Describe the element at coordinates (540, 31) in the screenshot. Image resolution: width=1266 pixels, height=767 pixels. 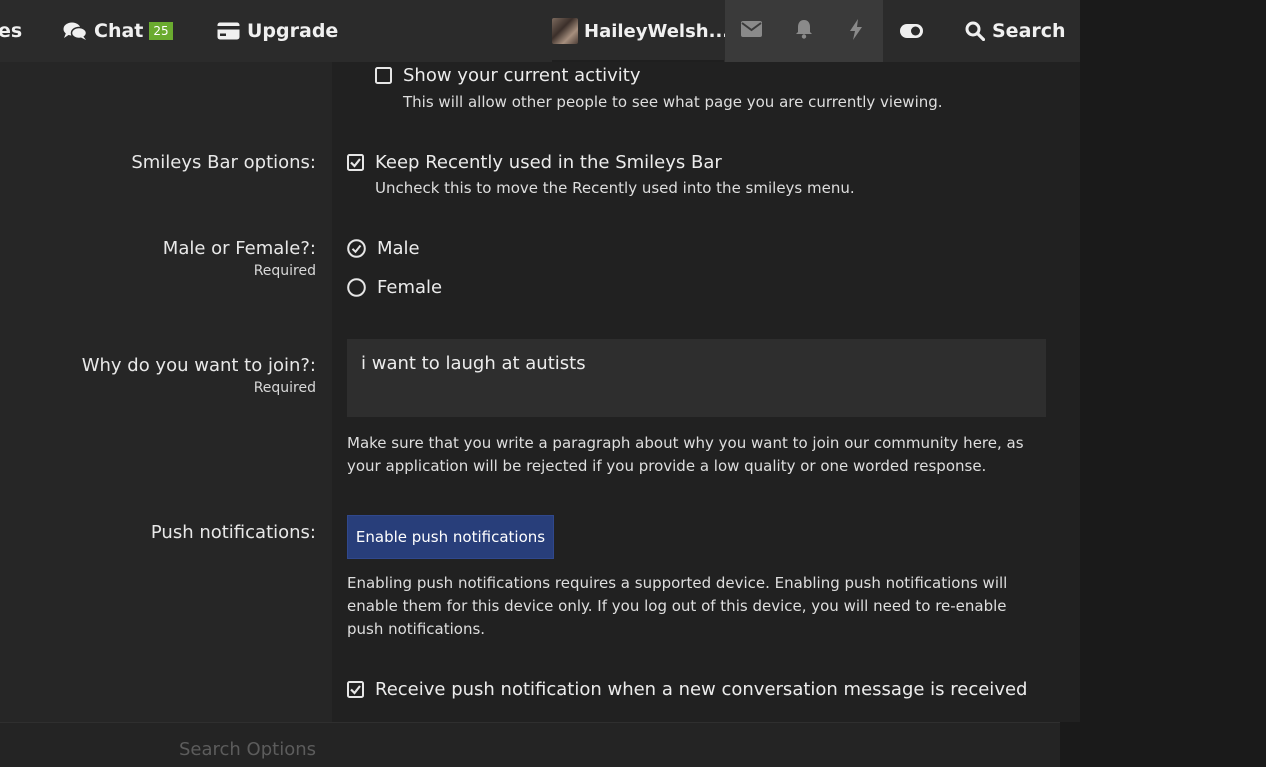
I see `top-navigation: es Chat 25 Upgrade HaileyWelsh... Search` at that location.